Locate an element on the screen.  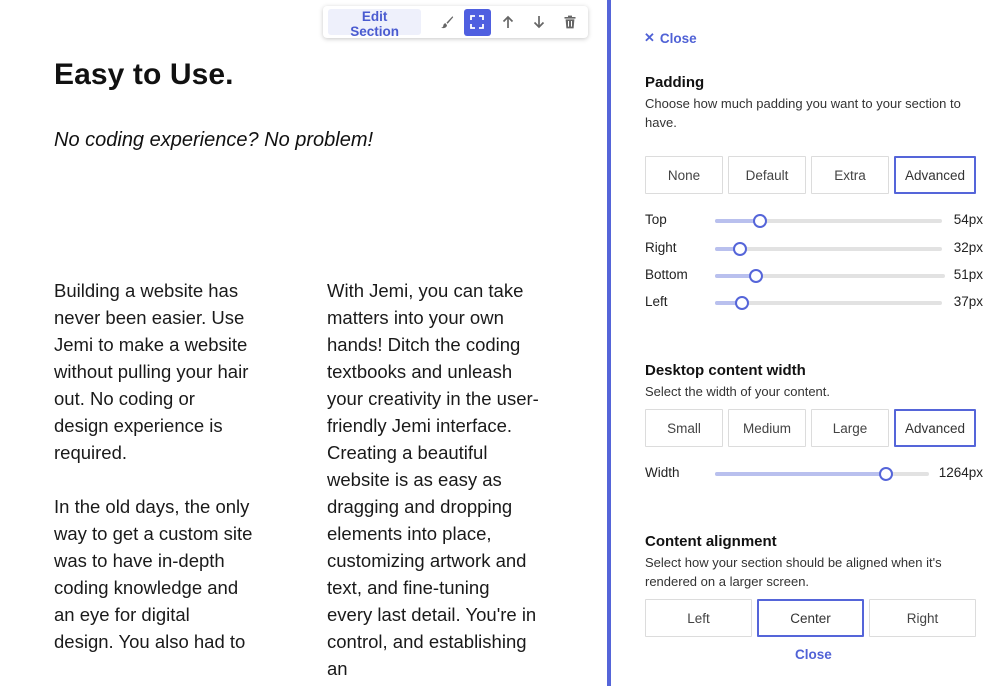
padding-slider-bottom: Bottom 51px is located at coordinates (814, 275).